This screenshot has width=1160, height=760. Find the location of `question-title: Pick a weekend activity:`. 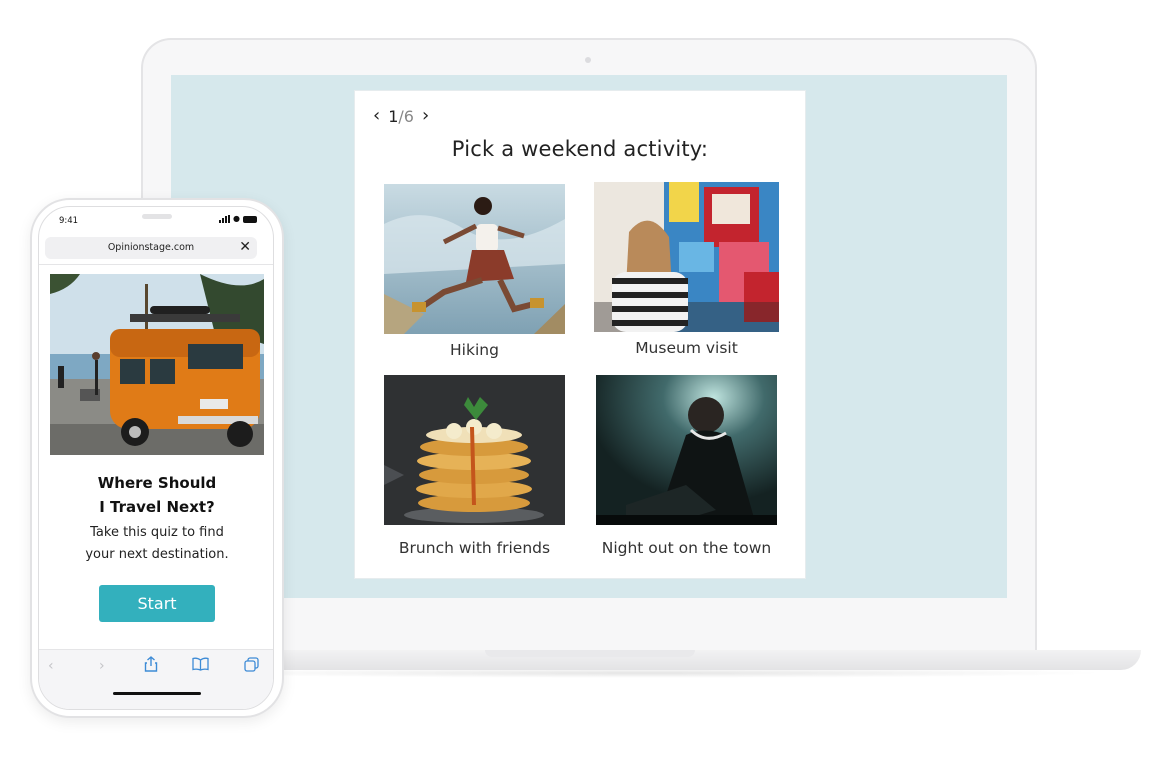

question-title: Pick a weekend activity: is located at coordinates (580, 149).